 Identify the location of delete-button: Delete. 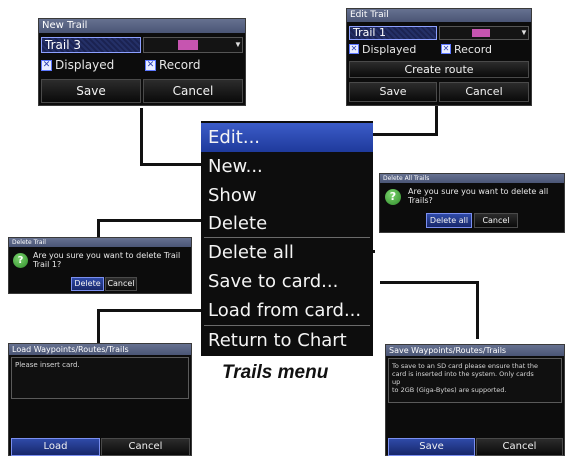
(87, 284).